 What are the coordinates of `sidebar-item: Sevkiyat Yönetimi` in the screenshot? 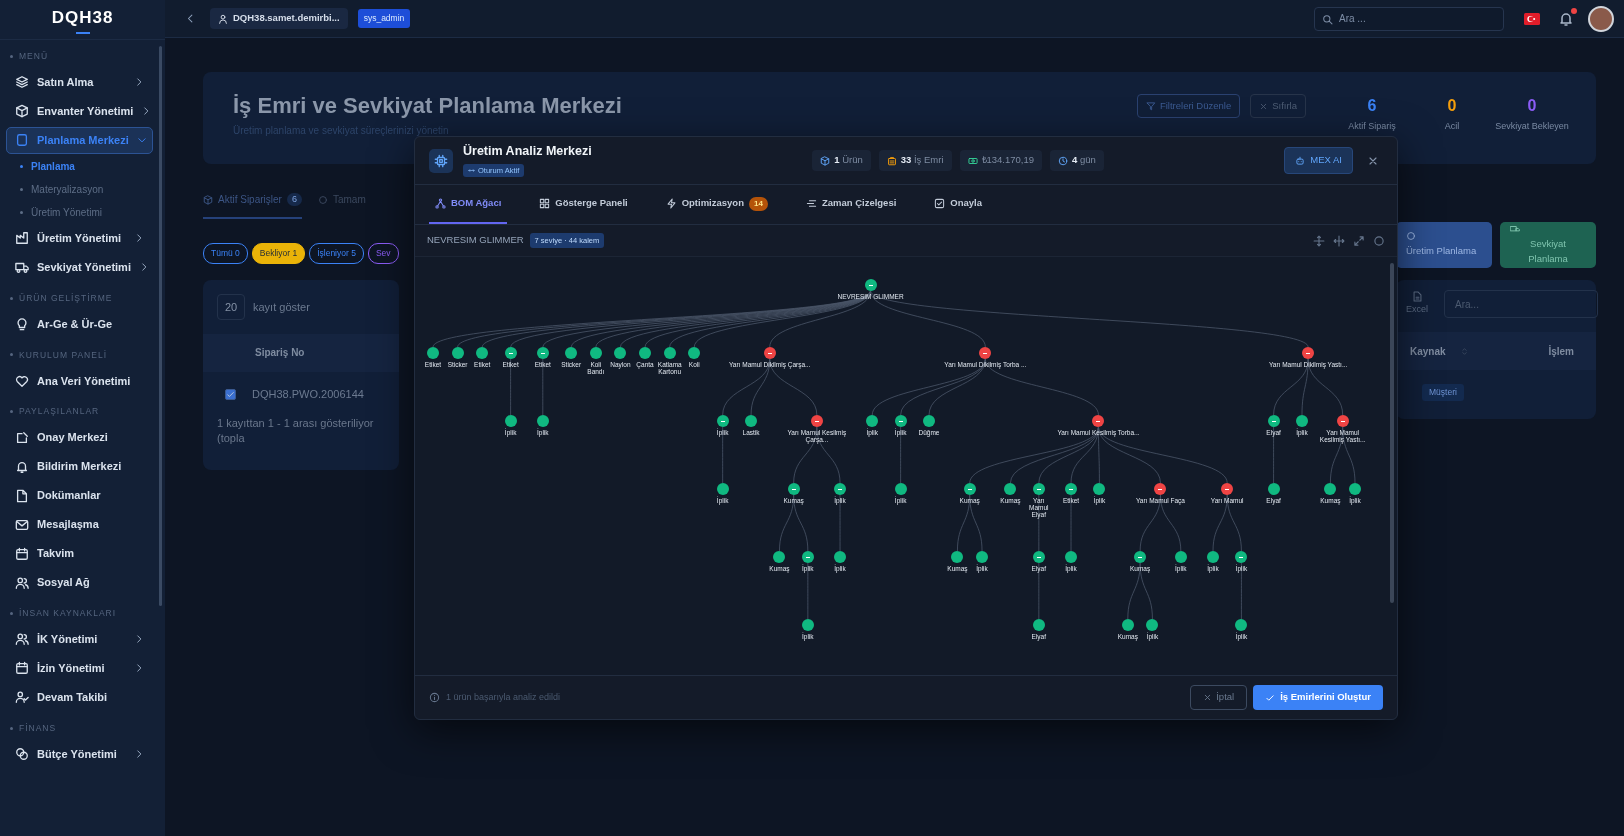 It's located at (79, 267).